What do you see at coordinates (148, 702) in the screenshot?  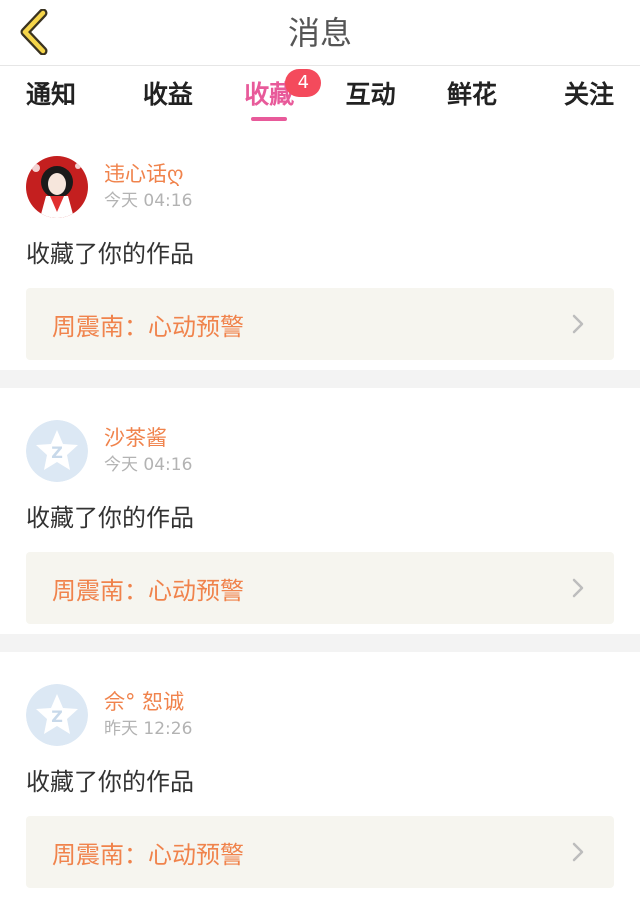 I see `username: 佘° 恕诚` at bounding box center [148, 702].